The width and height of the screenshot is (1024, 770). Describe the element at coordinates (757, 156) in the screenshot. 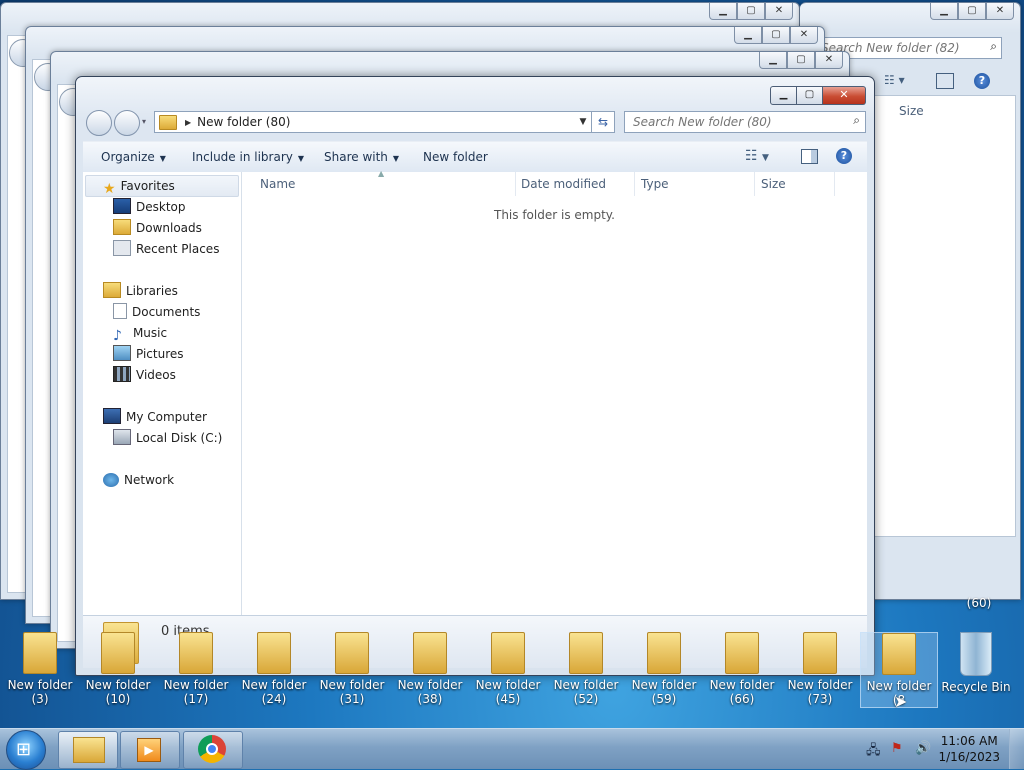

I see `change-view-icon: ☷ ▼` at that location.